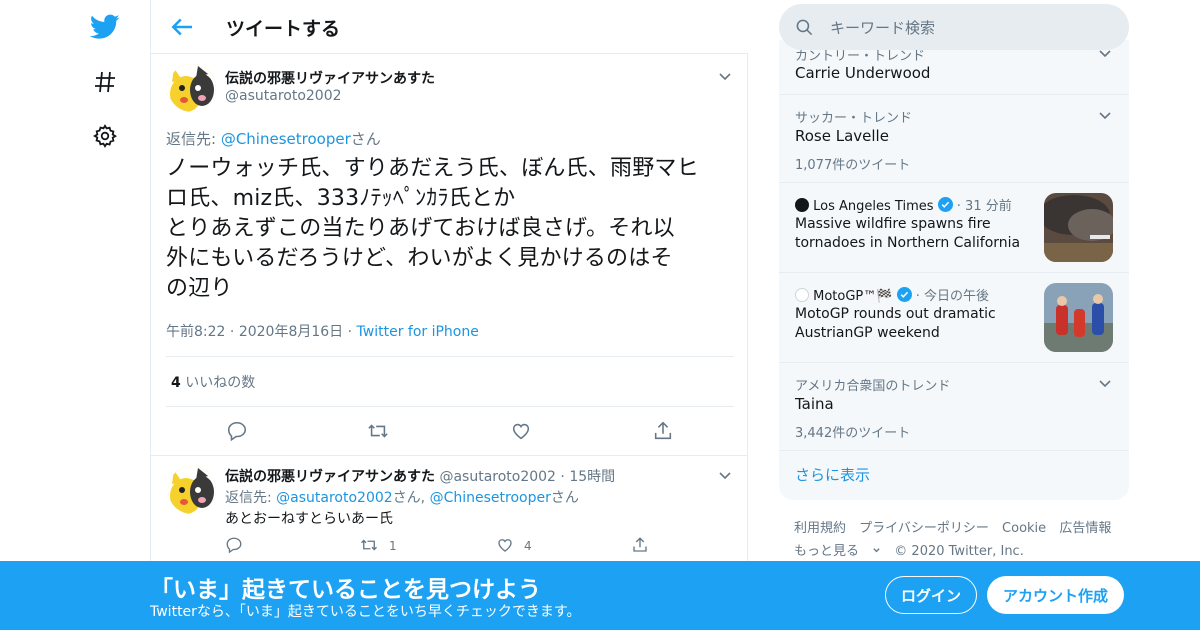  I want to click on trend-tweet-count: 3,442件のツイート, so click(853, 433).